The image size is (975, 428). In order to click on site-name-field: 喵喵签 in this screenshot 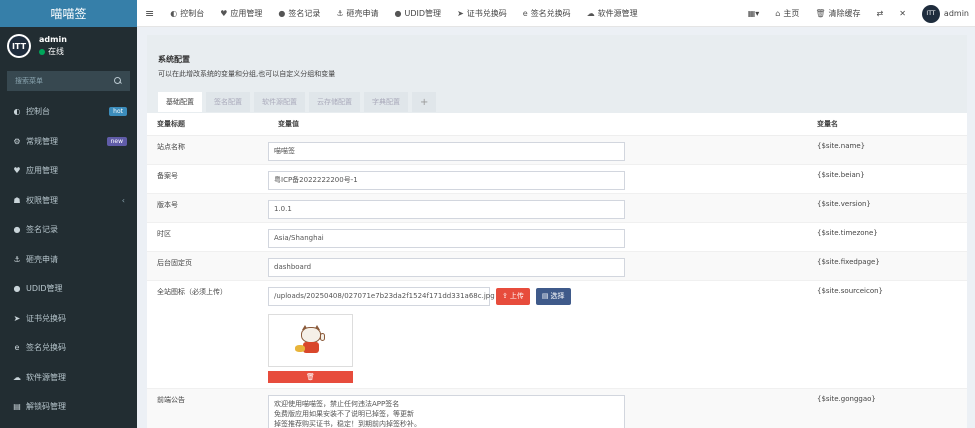, I will do `click(446, 151)`.